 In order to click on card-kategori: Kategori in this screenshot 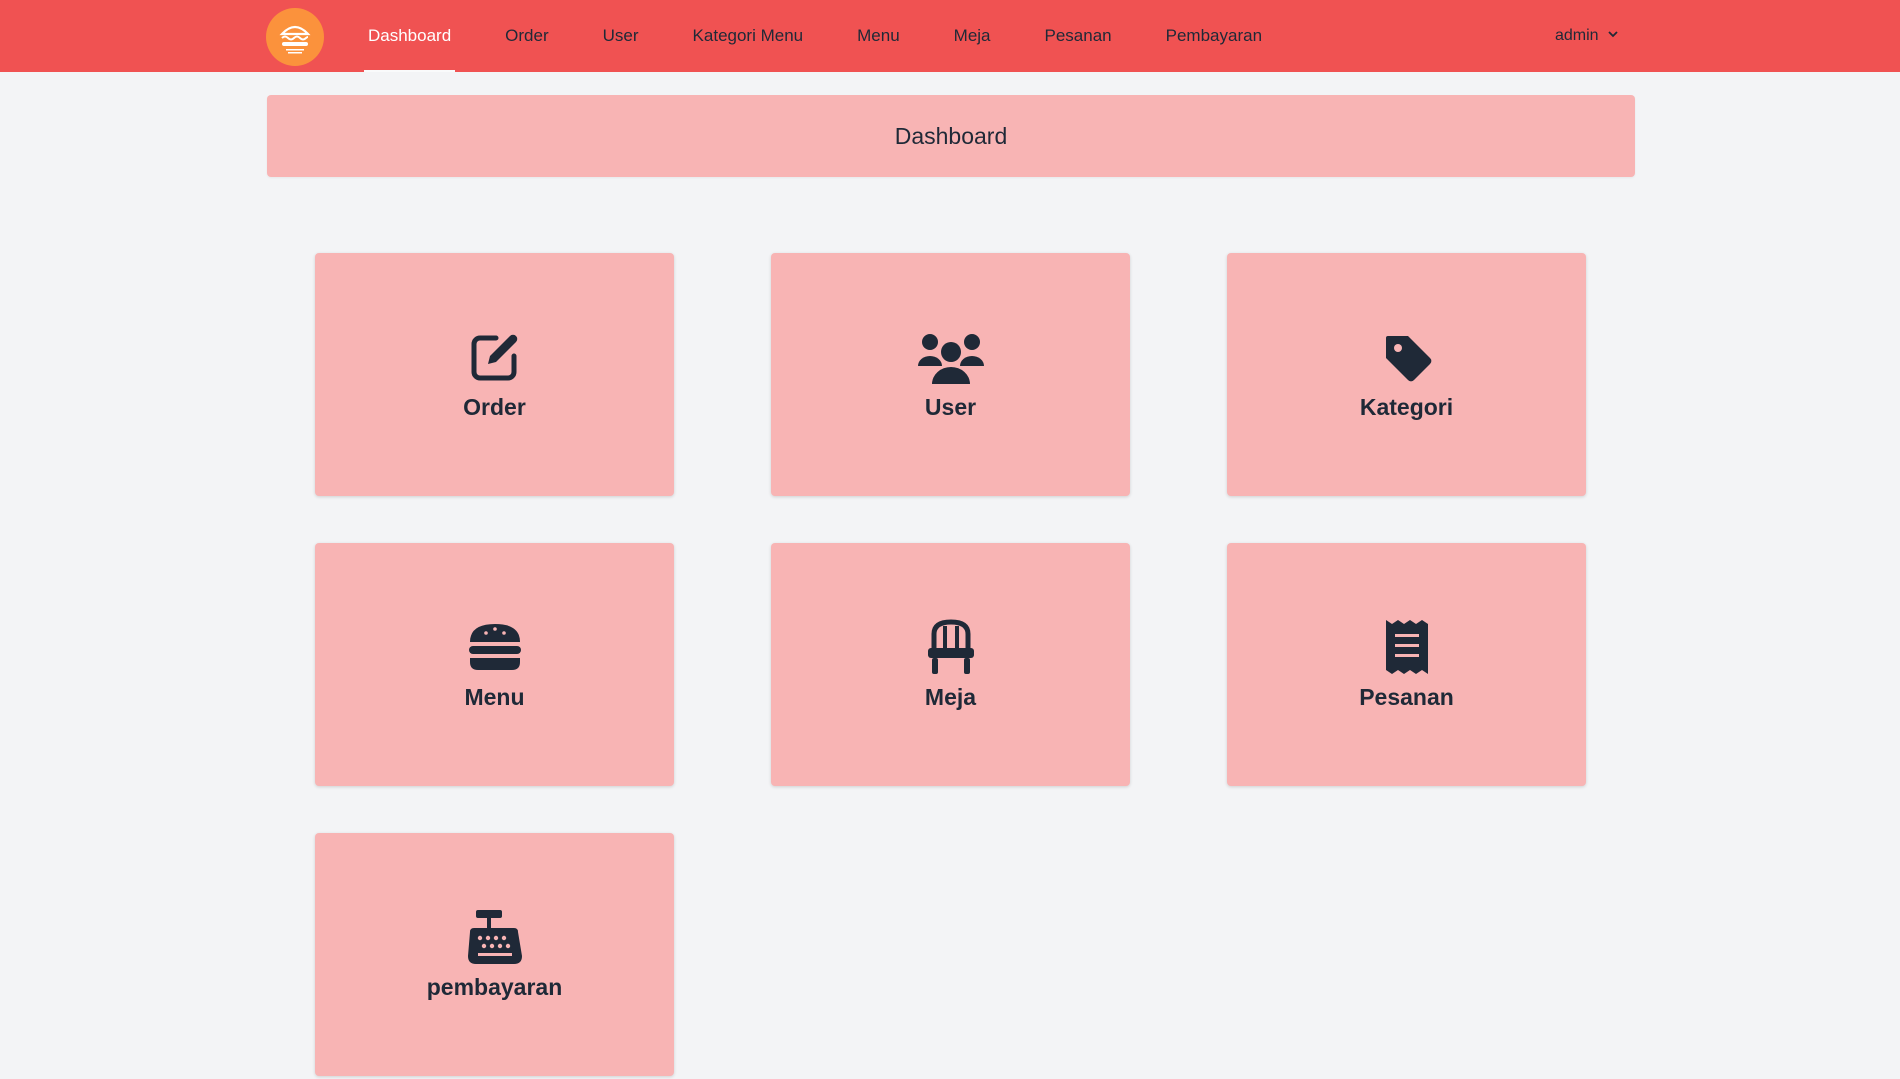, I will do `click(1406, 374)`.